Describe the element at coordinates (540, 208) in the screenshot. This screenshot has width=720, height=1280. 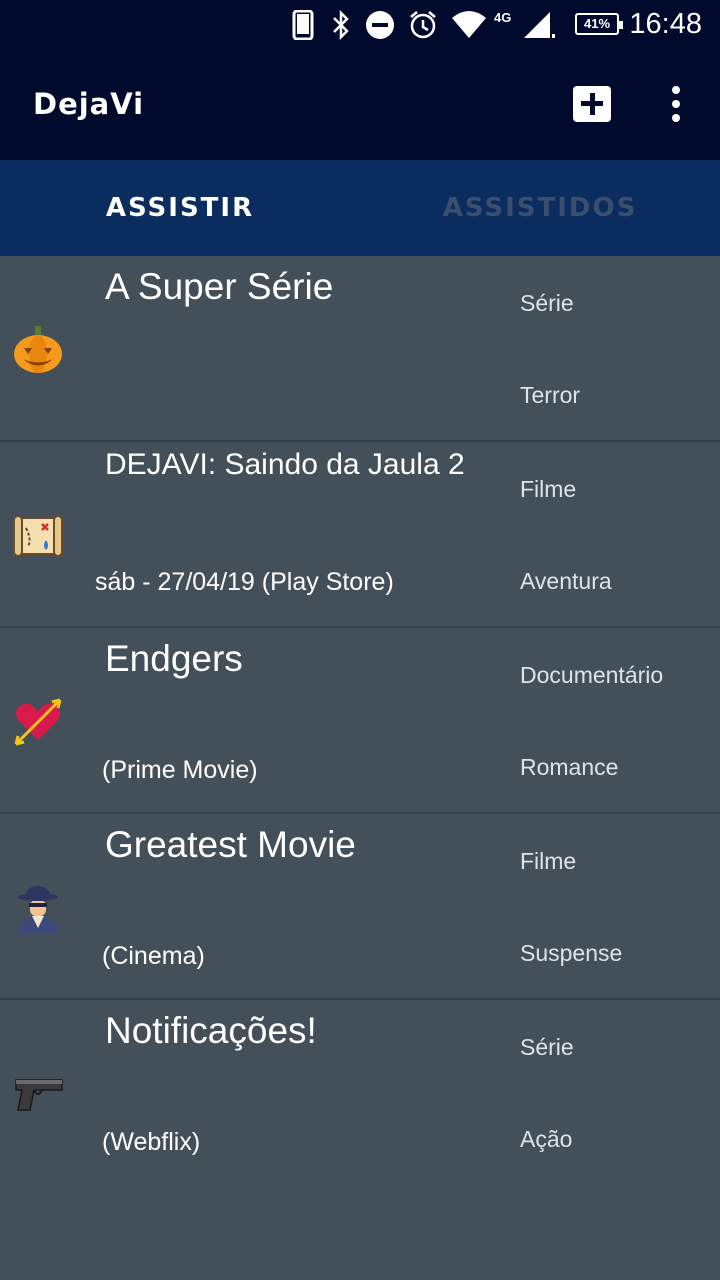
I see `tab-assistidos: ASSISTIDOS` at that location.